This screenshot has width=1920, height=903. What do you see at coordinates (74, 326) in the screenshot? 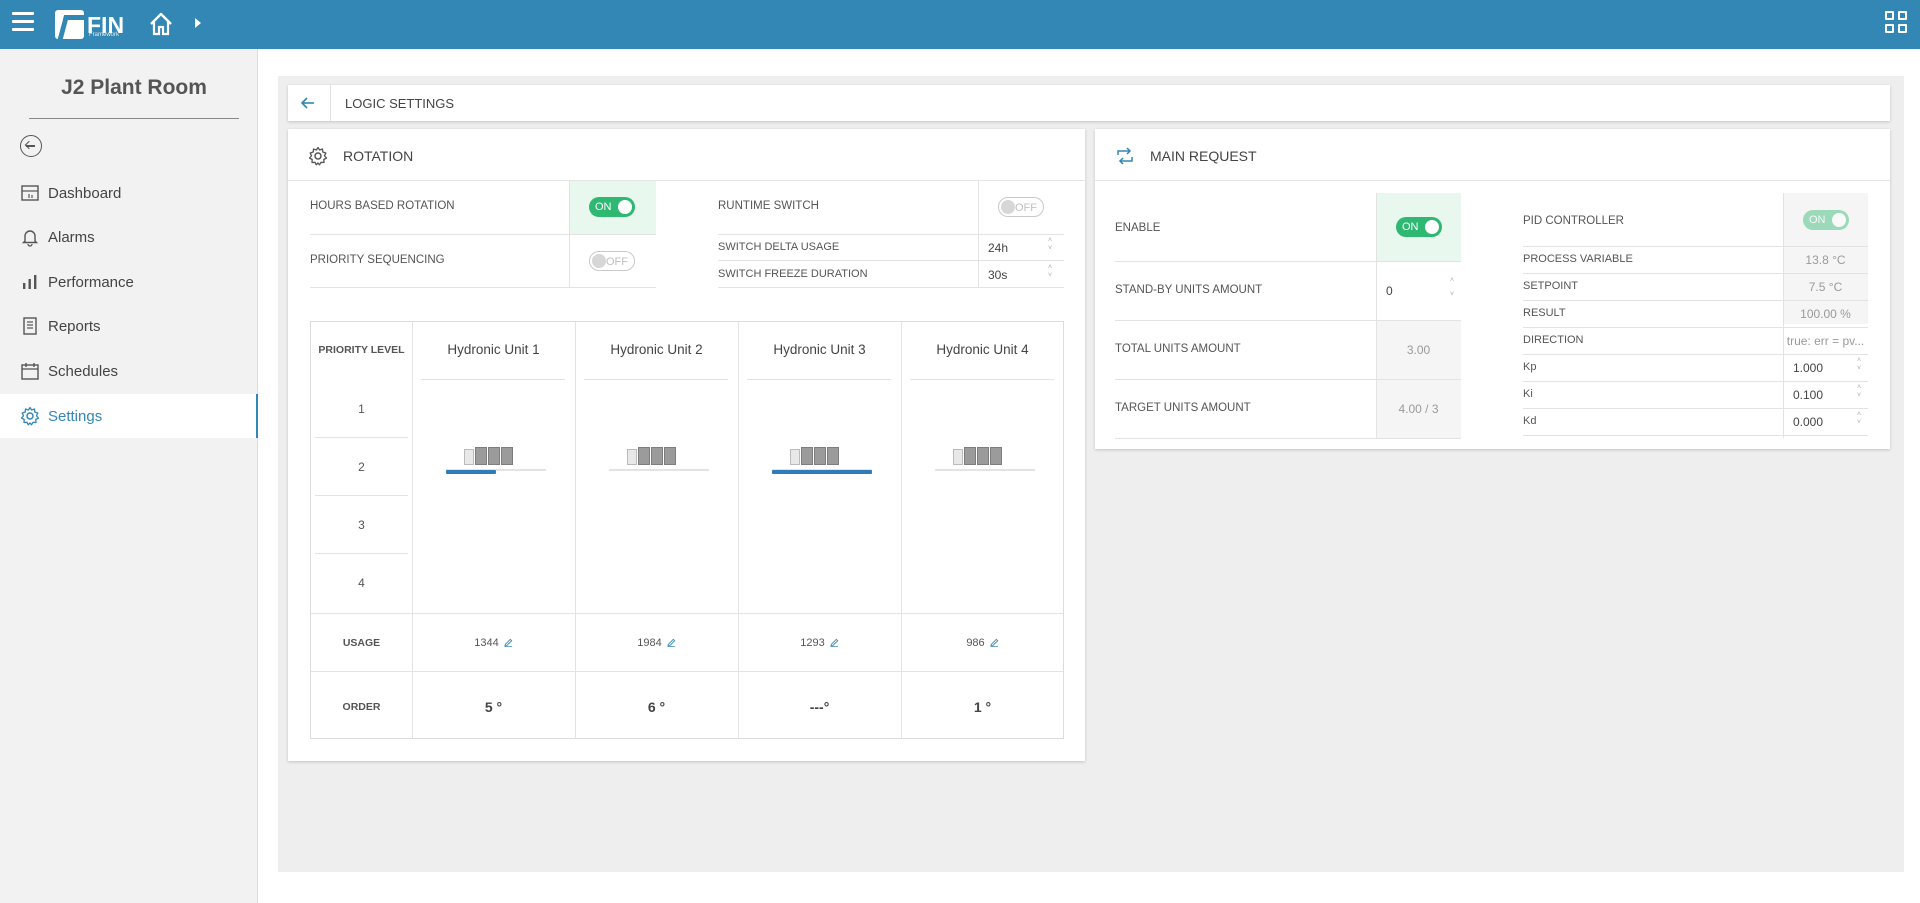
I see `sidebar-item-label: Reports` at bounding box center [74, 326].